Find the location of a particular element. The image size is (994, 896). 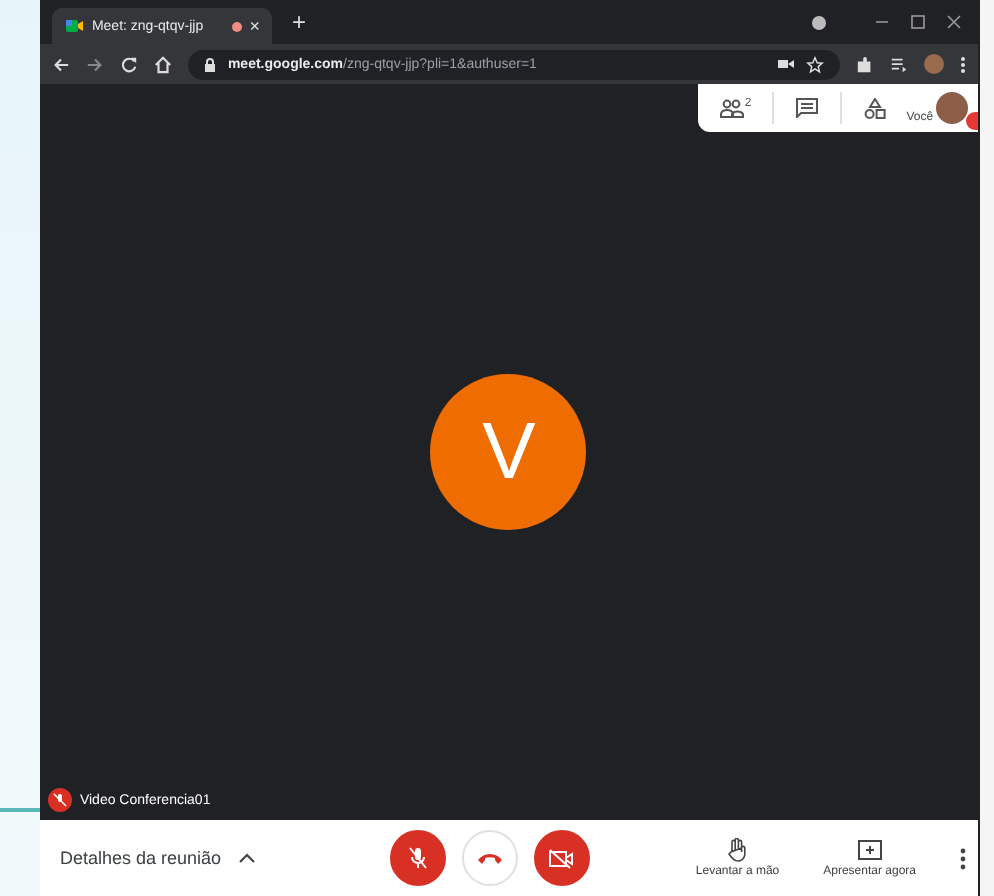

hand-icon is located at coordinates (737, 850).